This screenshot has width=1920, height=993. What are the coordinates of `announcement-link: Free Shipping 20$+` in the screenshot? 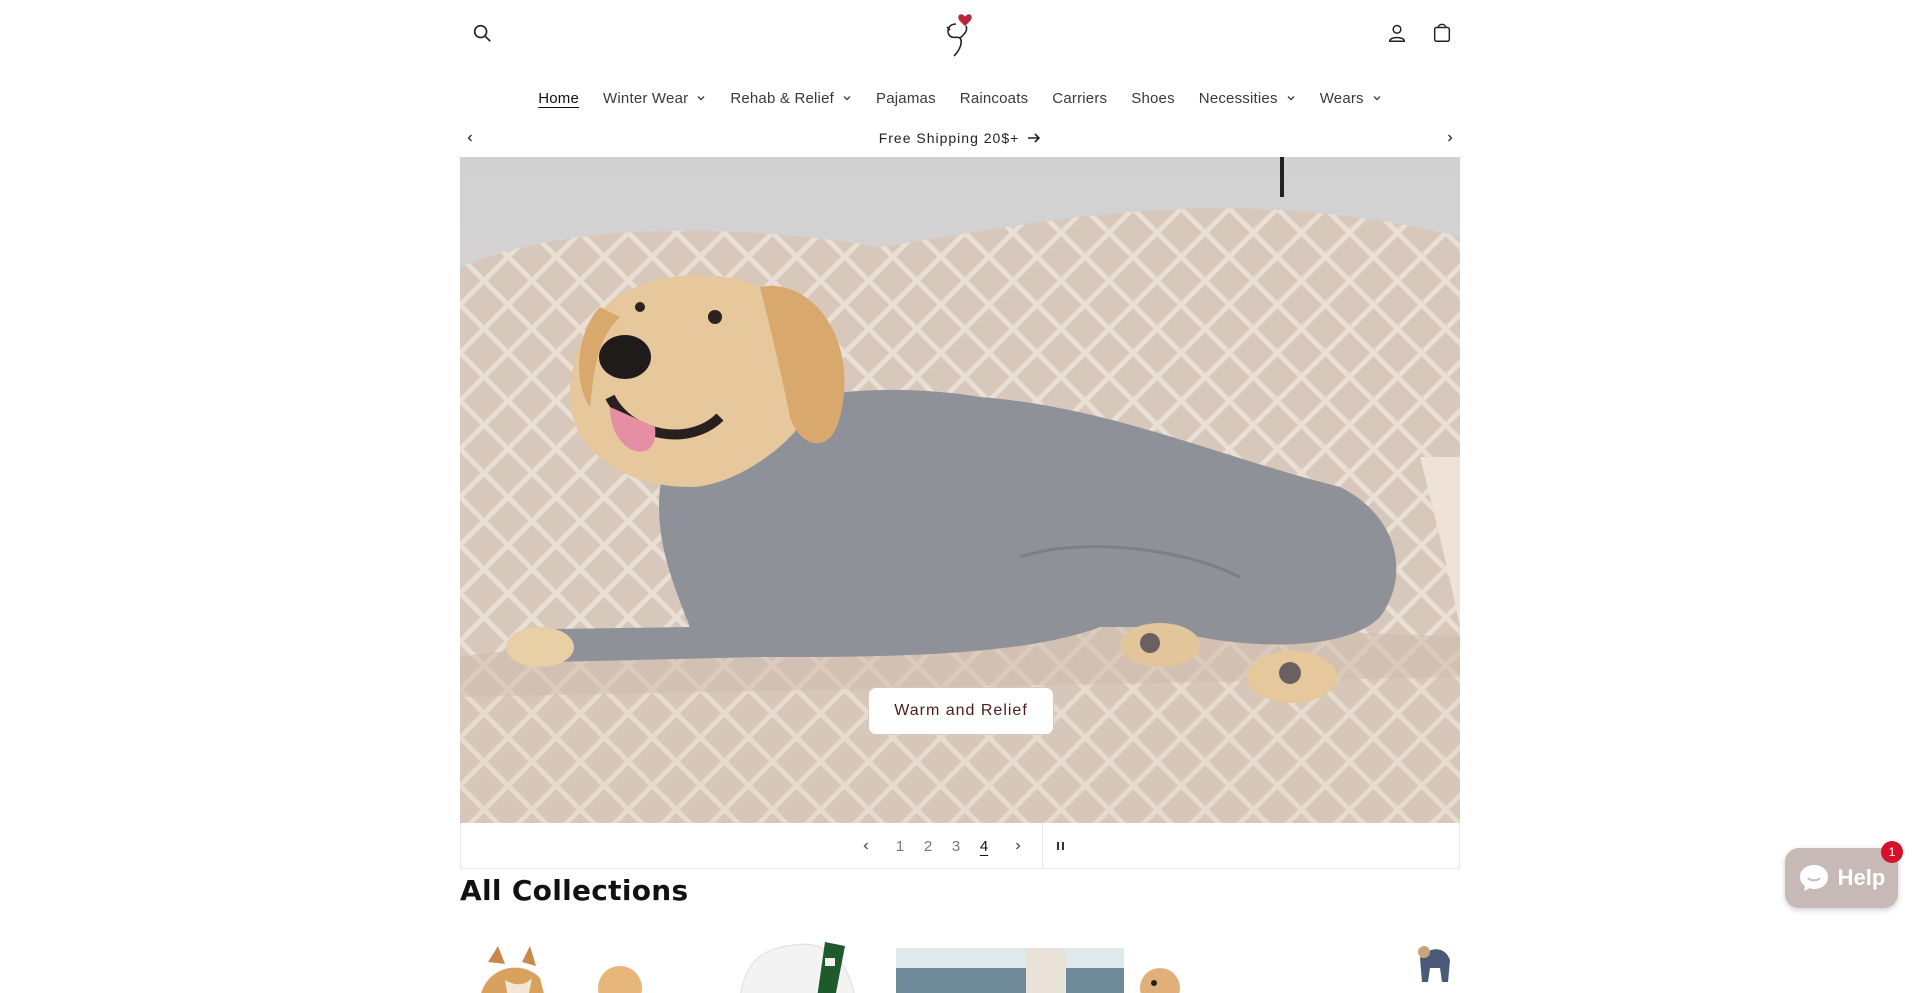 It's located at (960, 138).